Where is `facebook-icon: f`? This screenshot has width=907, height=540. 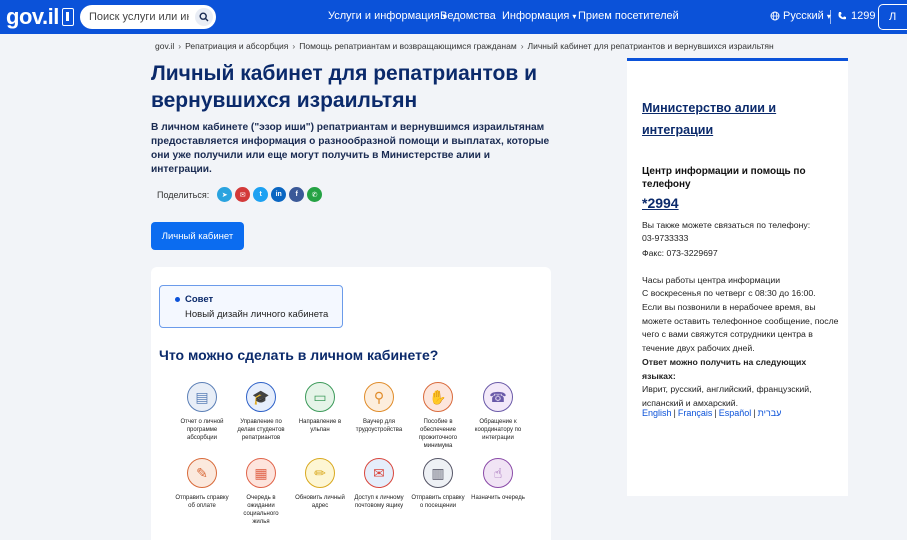
facebook-icon: f is located at coordinates (297, 194).